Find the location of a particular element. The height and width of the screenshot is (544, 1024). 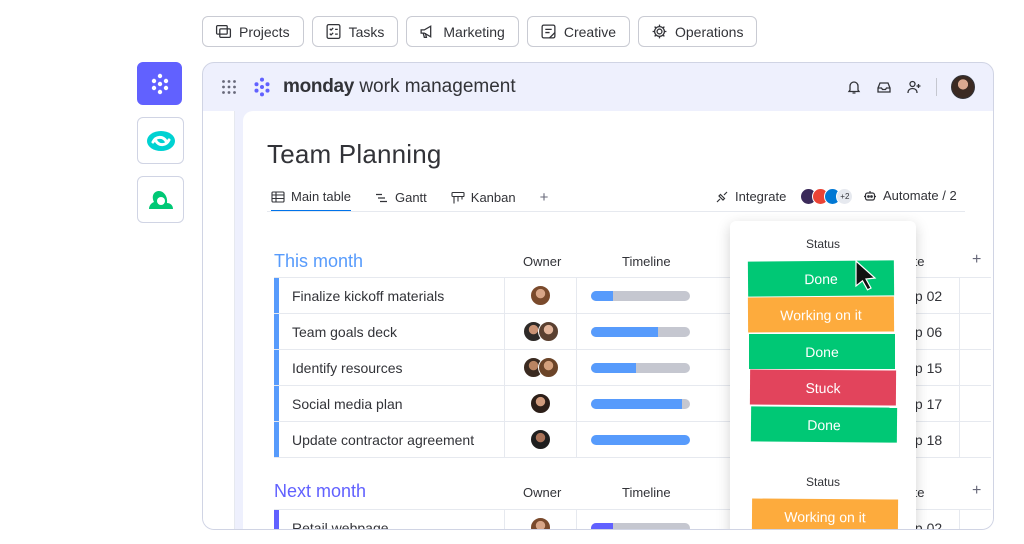

gantt-icon is located at coordinates (381, 197).